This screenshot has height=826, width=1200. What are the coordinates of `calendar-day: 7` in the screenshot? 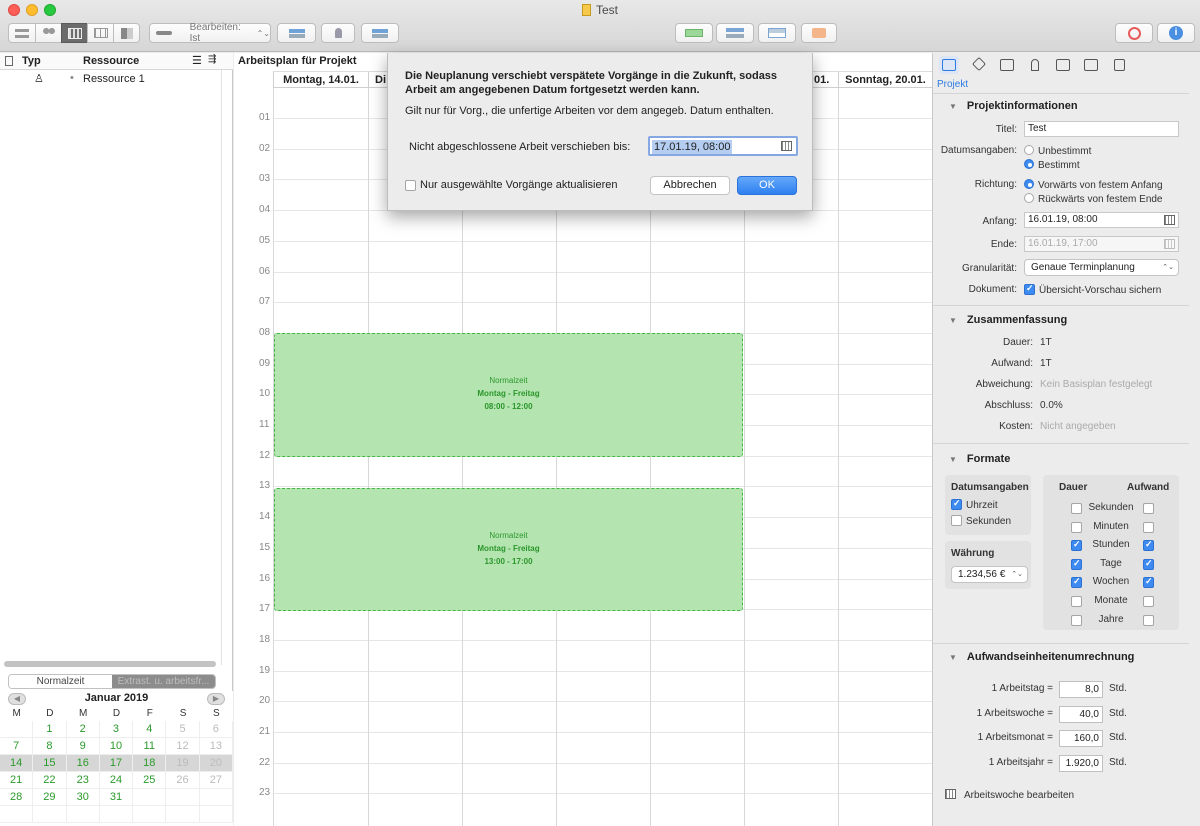 It's located at (17, 746).